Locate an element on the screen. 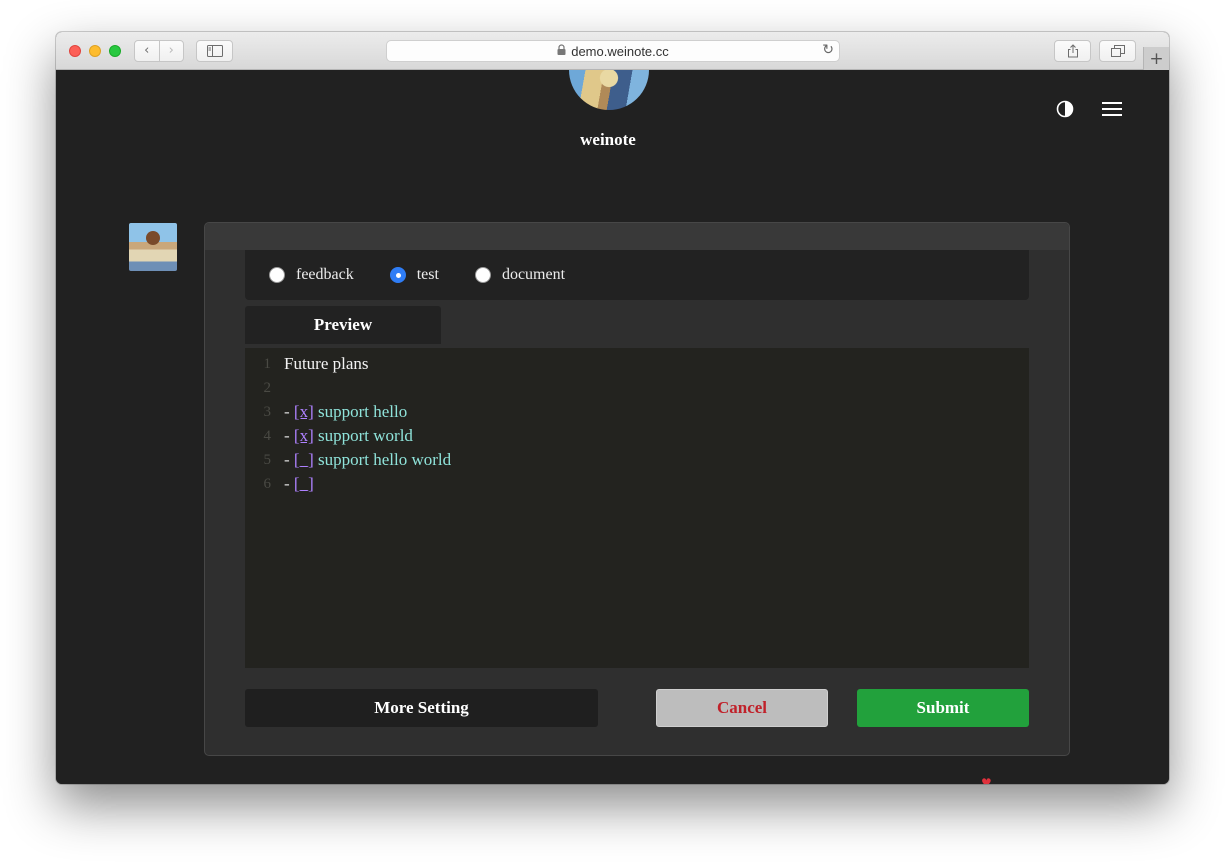 The height and width of the screenshot is (864, 1225). zoom-window-button is located at coordinates (115, 51).